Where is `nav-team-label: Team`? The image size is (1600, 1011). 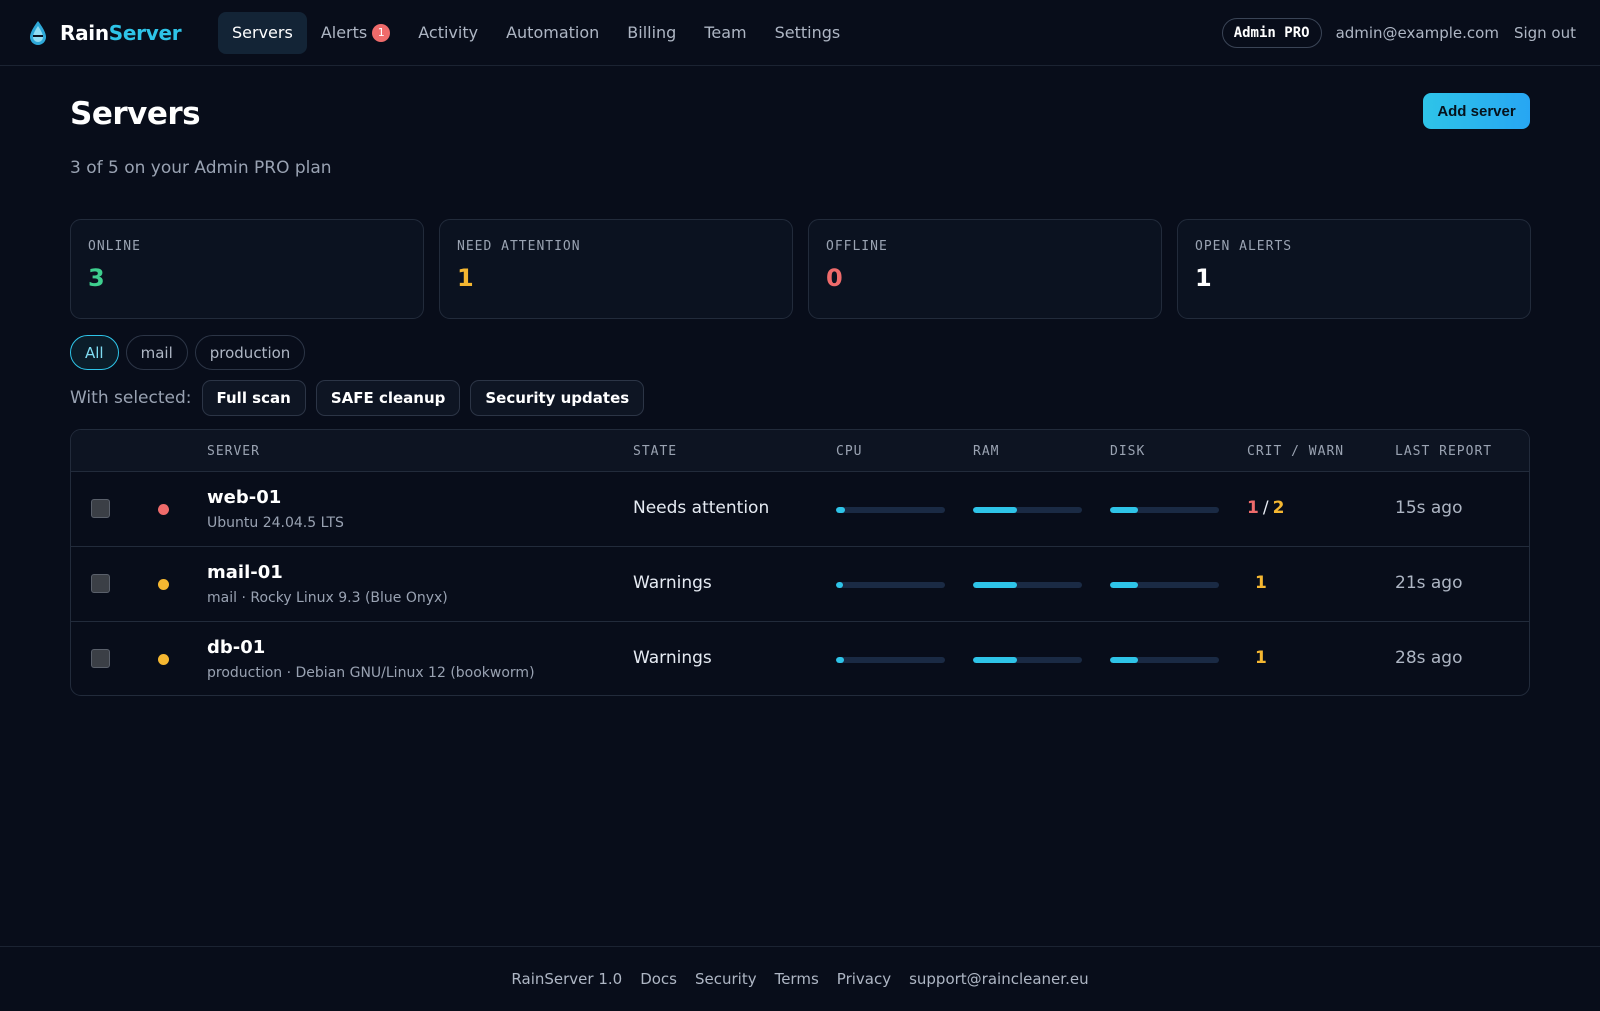
nav-team-label: Team is located at coordinates (725, 32).